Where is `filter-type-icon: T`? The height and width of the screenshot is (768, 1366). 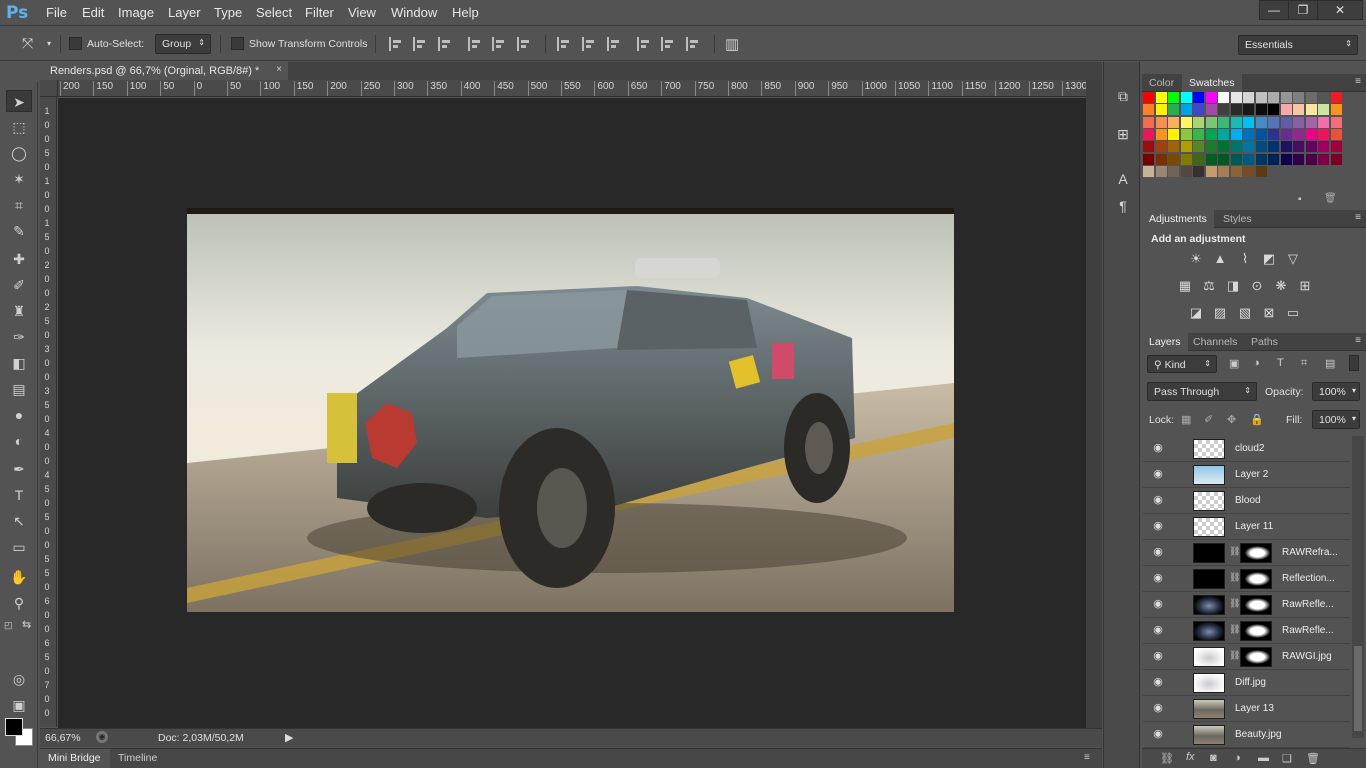 filter-type-icon: T is located at coordinates (1280, 363).